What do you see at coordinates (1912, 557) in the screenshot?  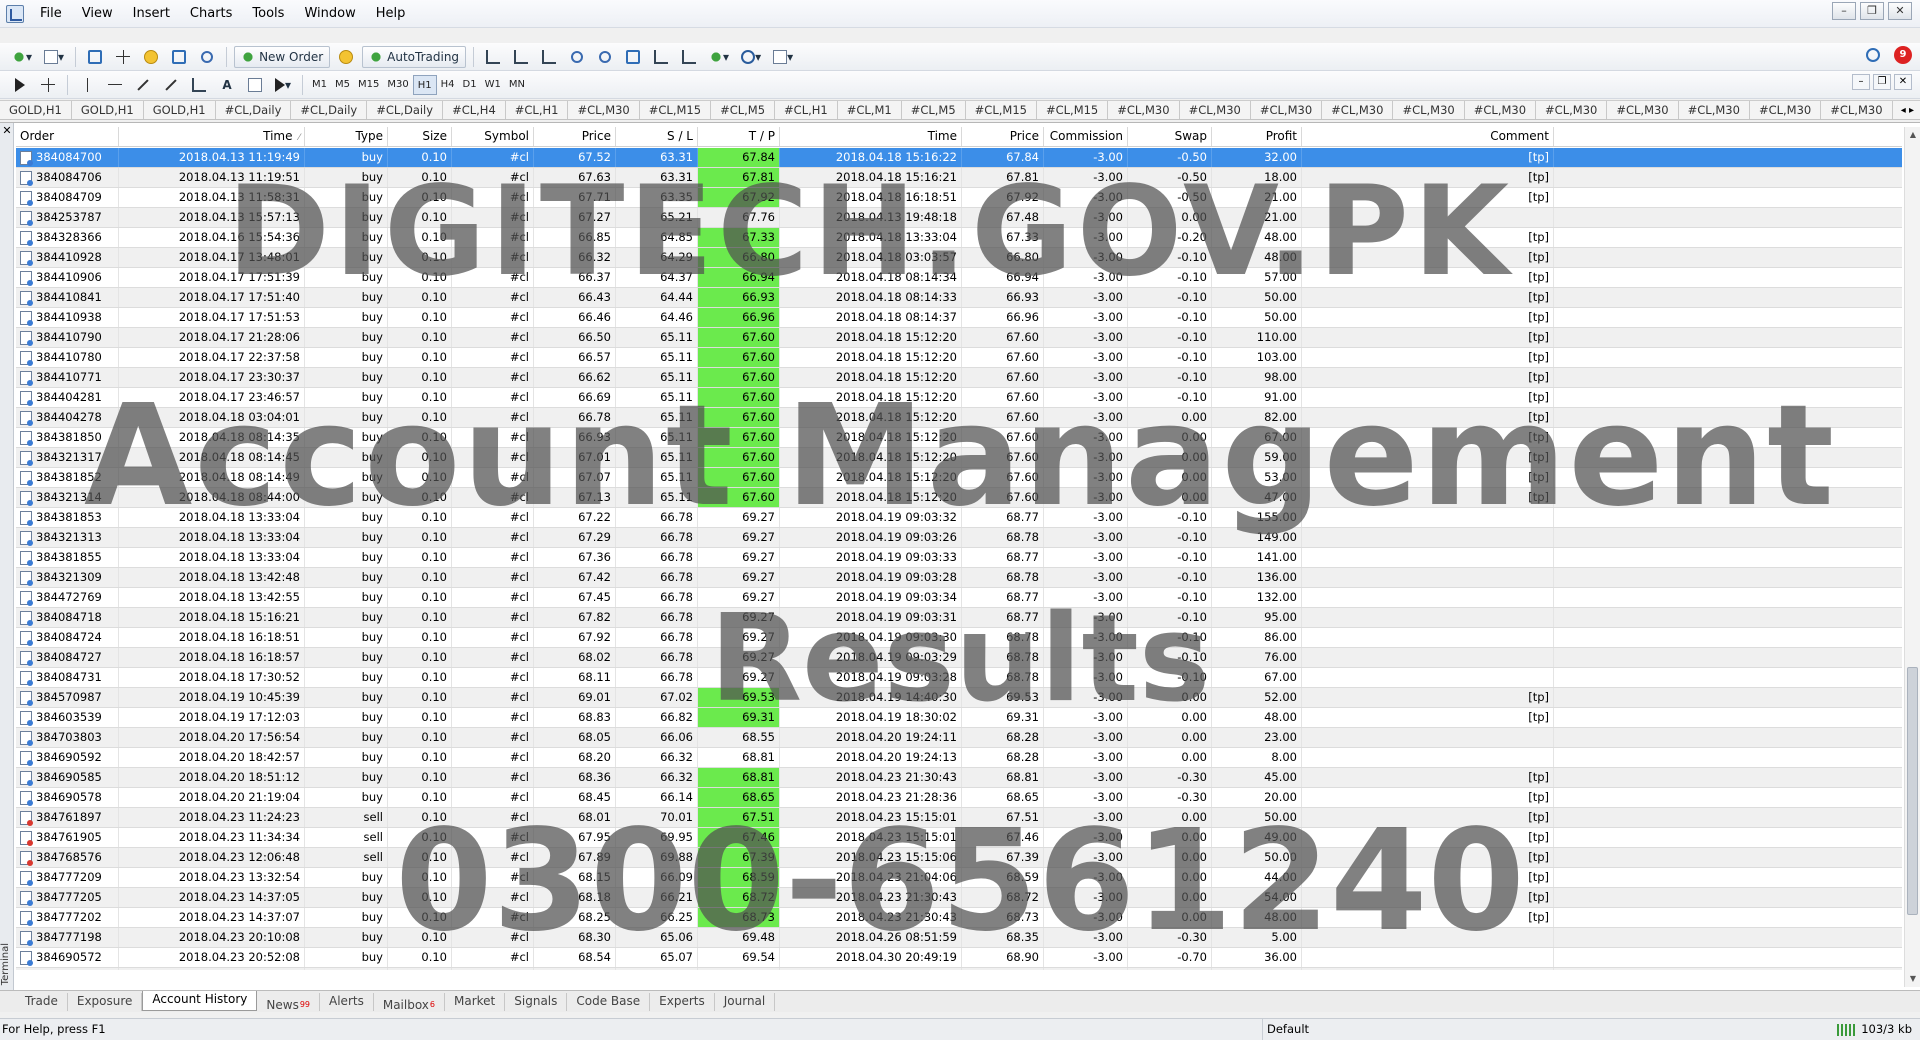 I see `vertical-scrollbar: ▲ ▼` at bounding box center [1912, 557].